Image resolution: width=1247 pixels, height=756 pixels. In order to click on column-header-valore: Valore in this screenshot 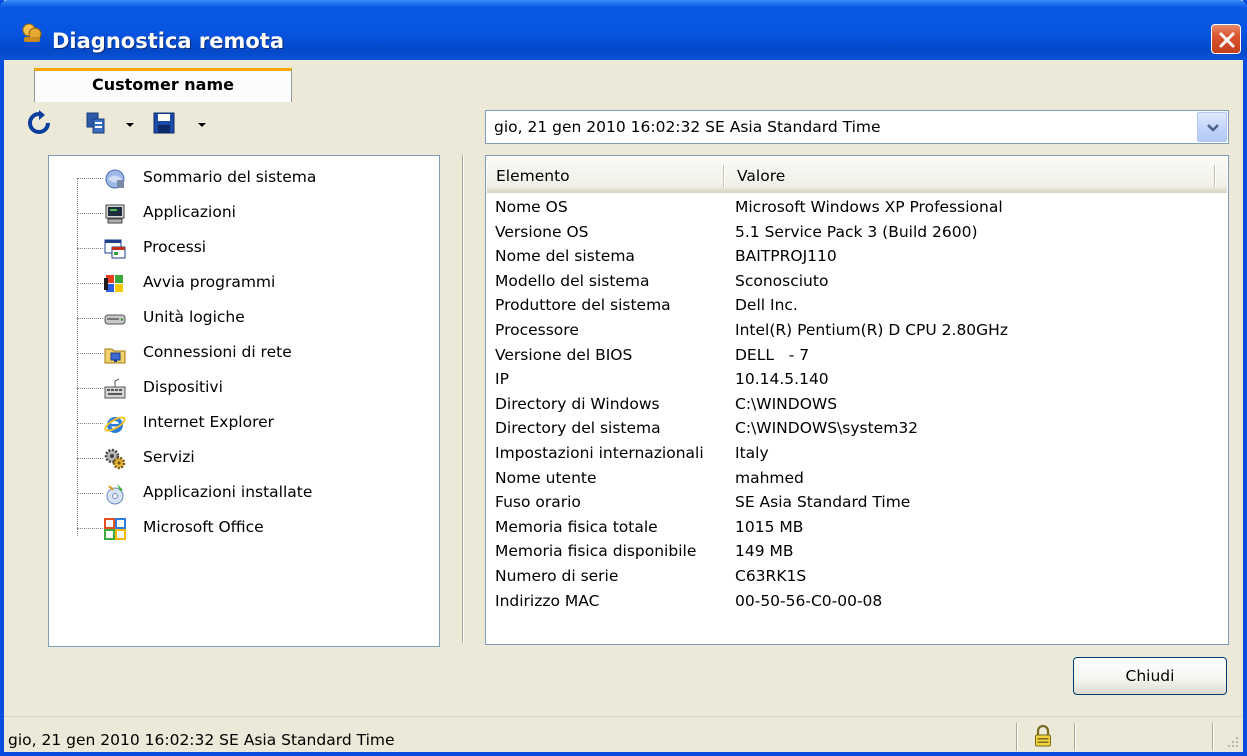, I will do `click(761, 176)`.